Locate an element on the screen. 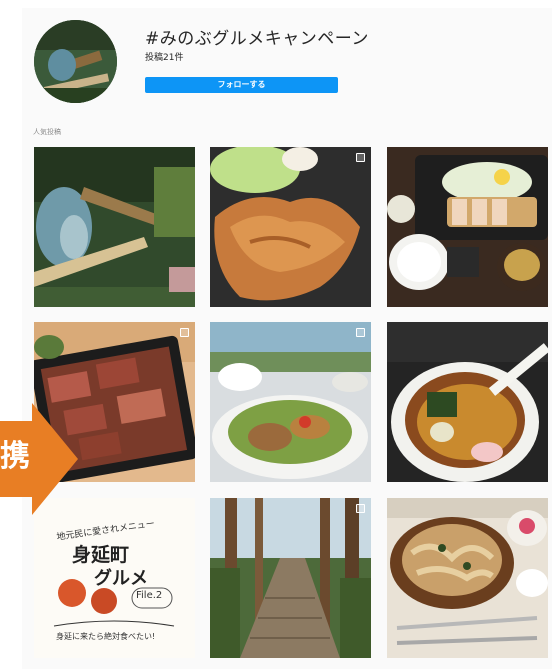 This screenshot has width=552, height=669. post-tile-fried-chicken is located at coordinates (290, 227).